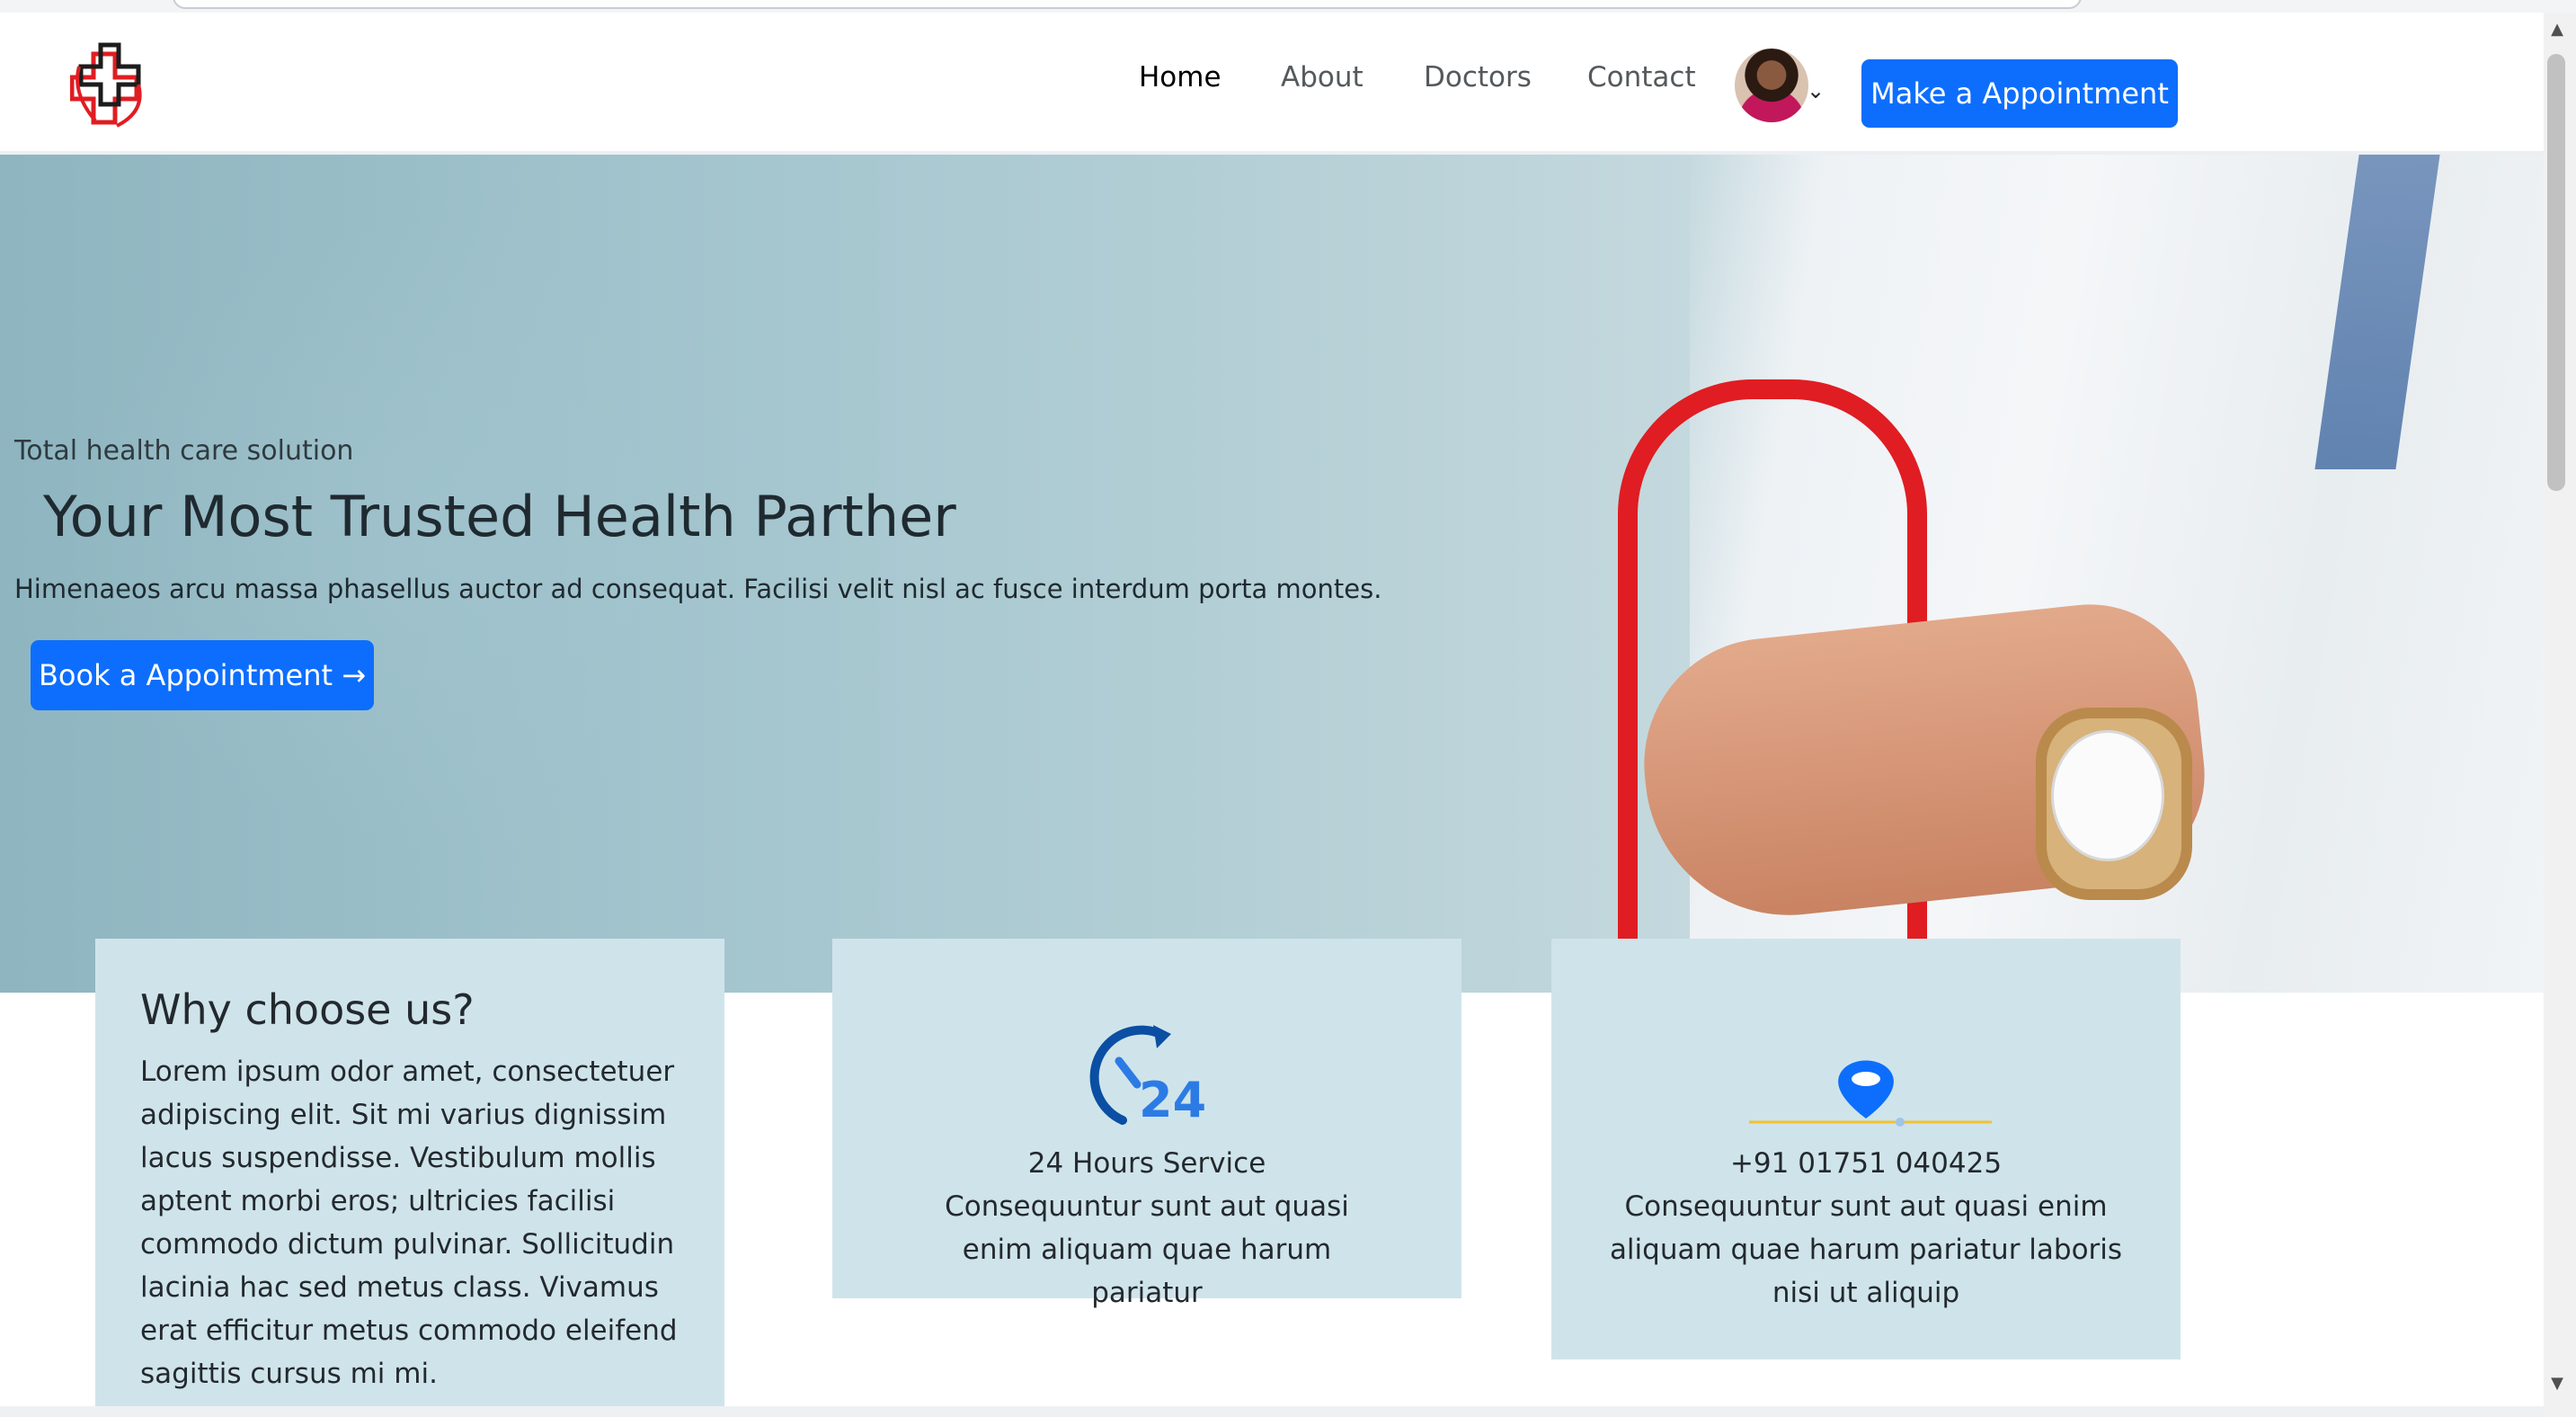  Describe the element at coordinates (1641, 77) in the screenshot. I see `nav-link-contact: Contact` at that location.